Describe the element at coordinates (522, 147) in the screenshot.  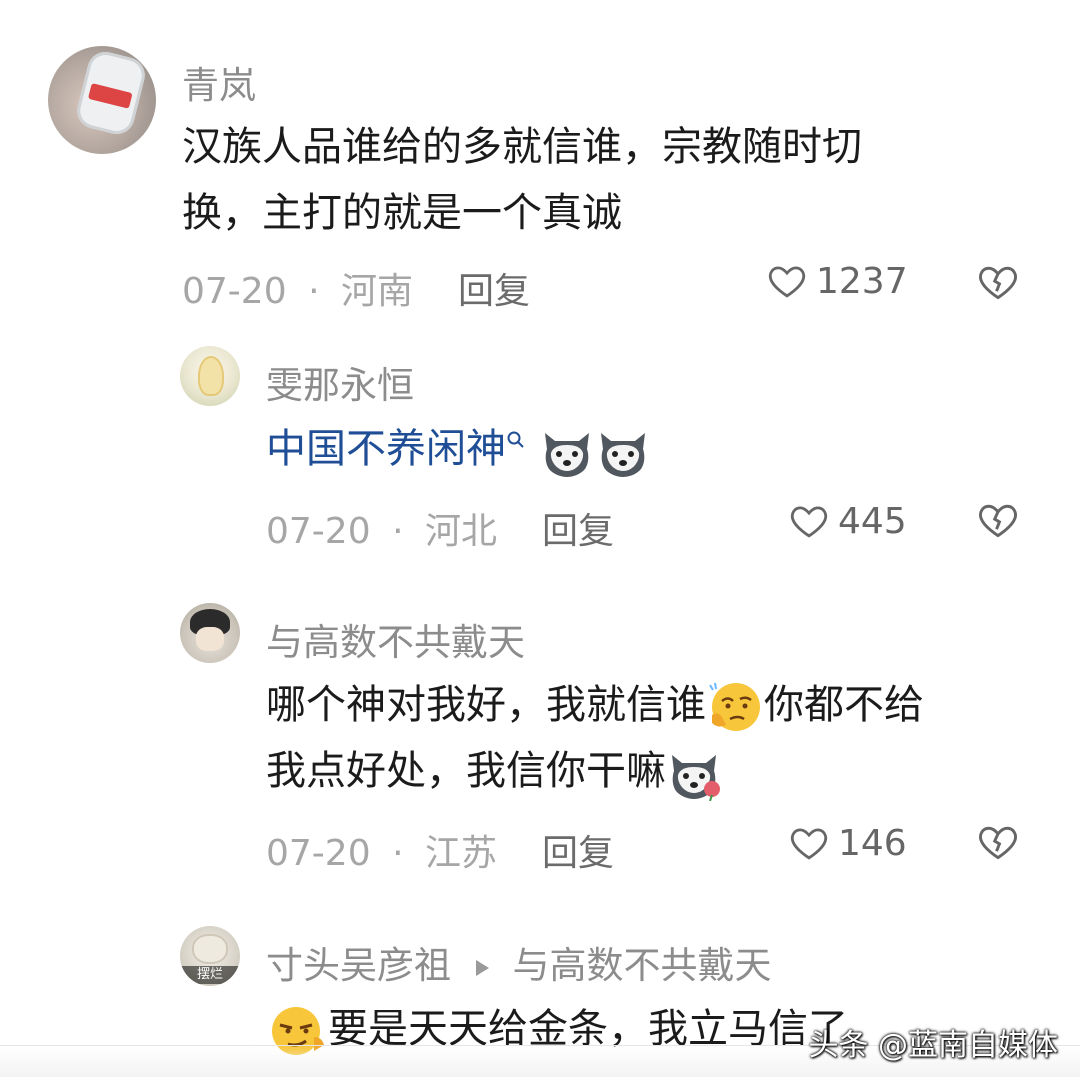
I see `comment-text-line: 汉族人品谁给的多就信谁，宗教随时切` at that location.